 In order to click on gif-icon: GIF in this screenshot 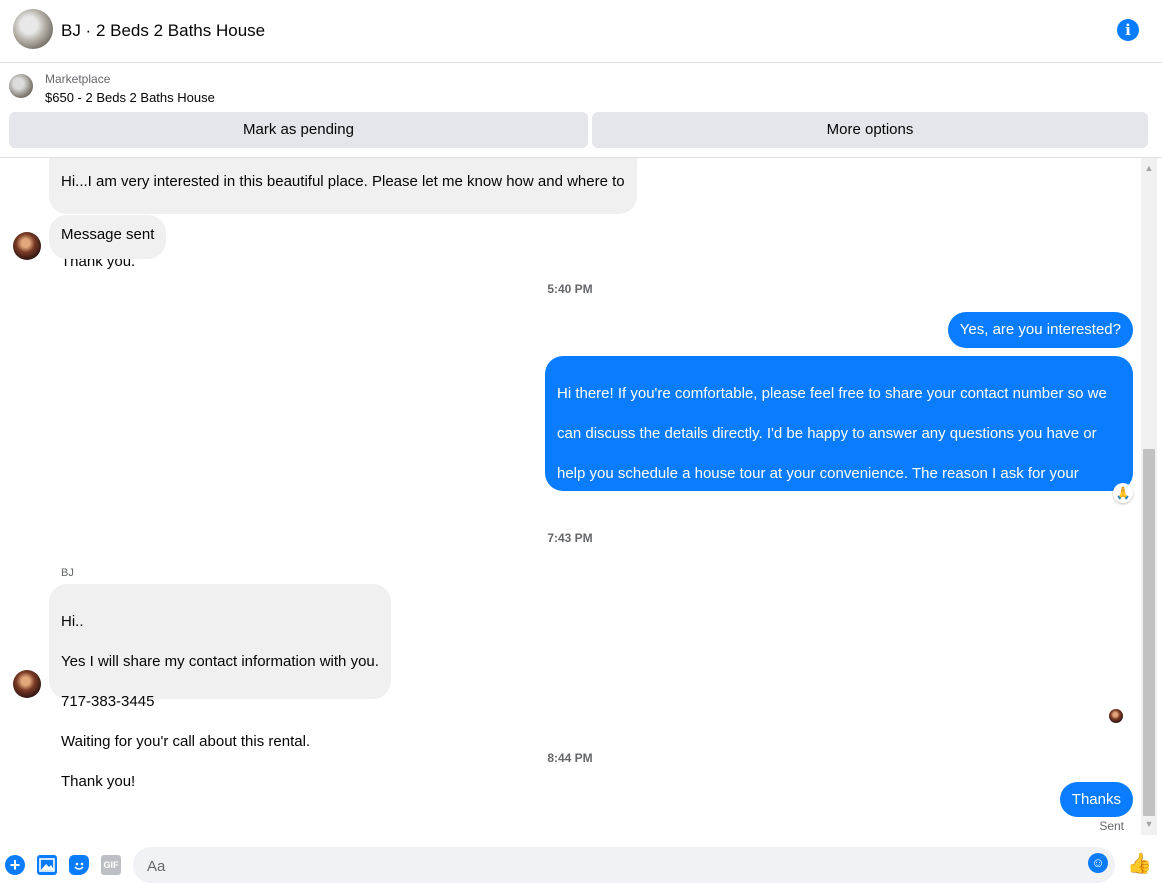, I will do `click(111, 865)`.